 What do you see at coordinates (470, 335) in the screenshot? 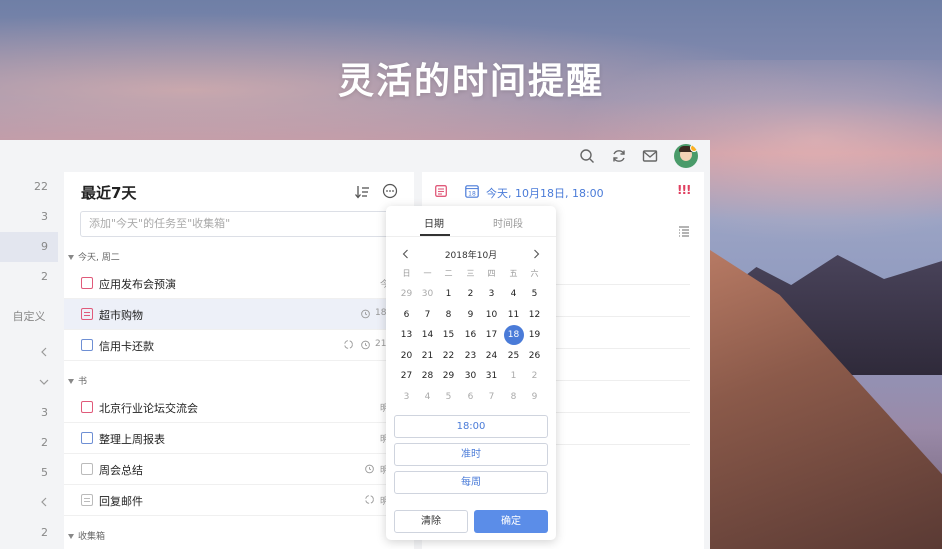
I see `calendar-day: 16` at bounding box center [470, 335].